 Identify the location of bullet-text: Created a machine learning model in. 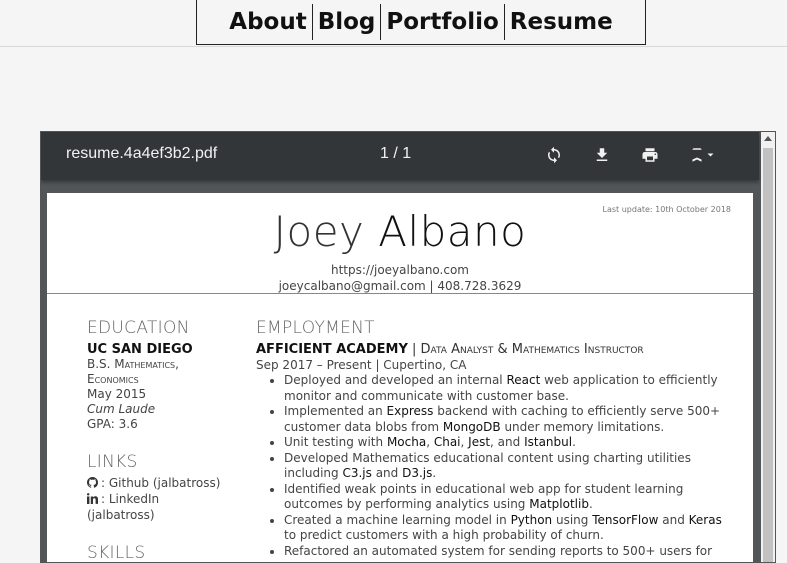
(397, 519).